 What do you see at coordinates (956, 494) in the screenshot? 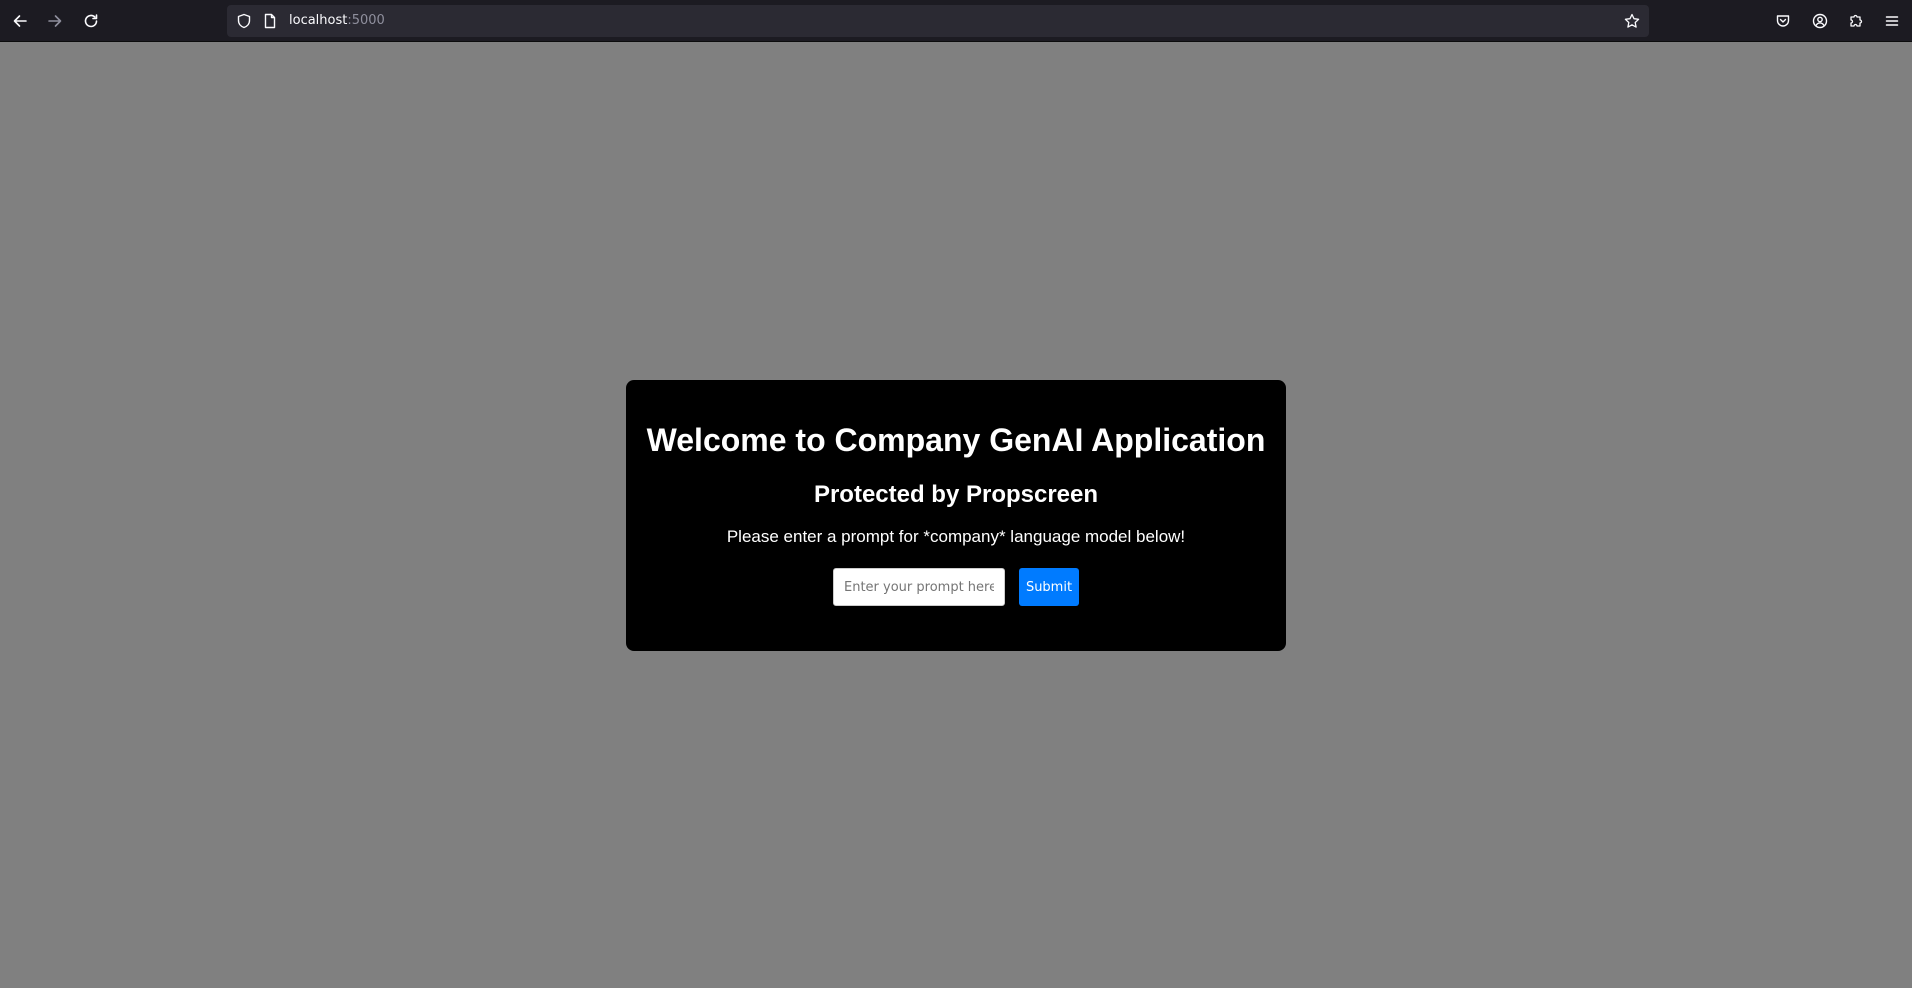
I see `page-subtitle: Protected by Propscreen` at bounding box center [956, 494].